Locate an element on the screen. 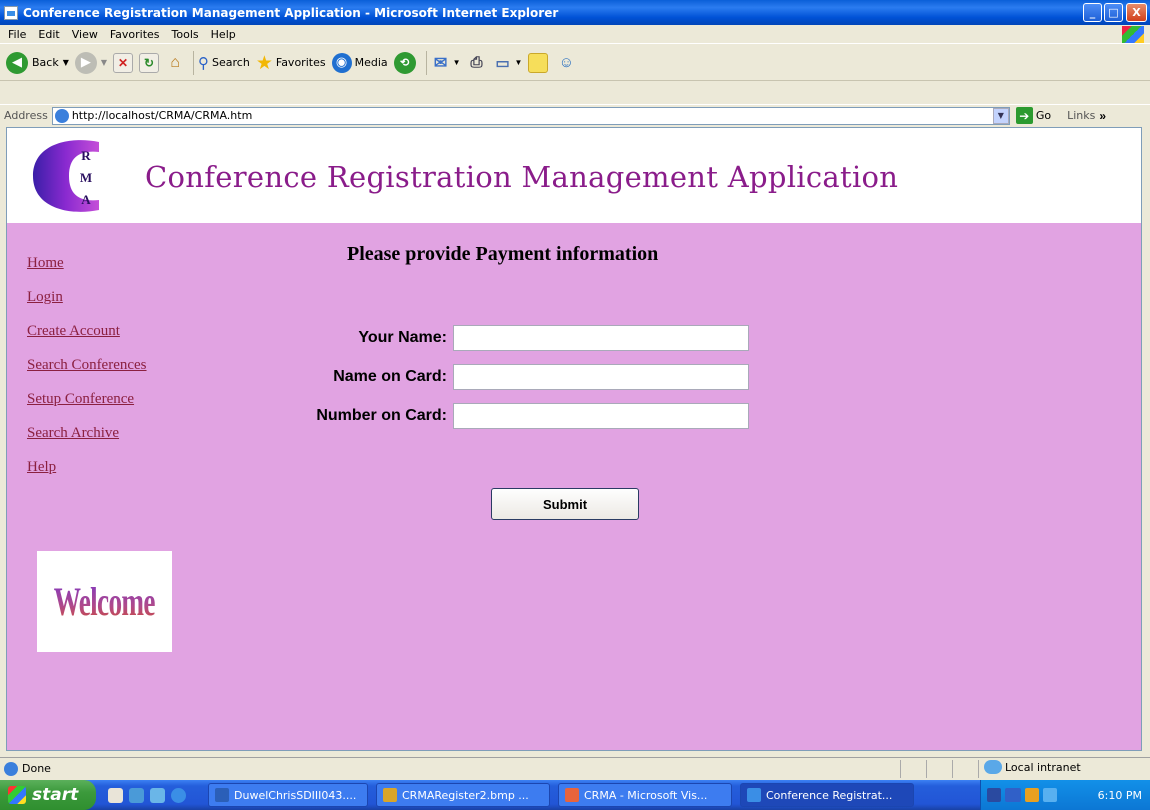 This screenshot has width=1150, height=810. welcome-image: Welcome is located at coordinates (104, 601).